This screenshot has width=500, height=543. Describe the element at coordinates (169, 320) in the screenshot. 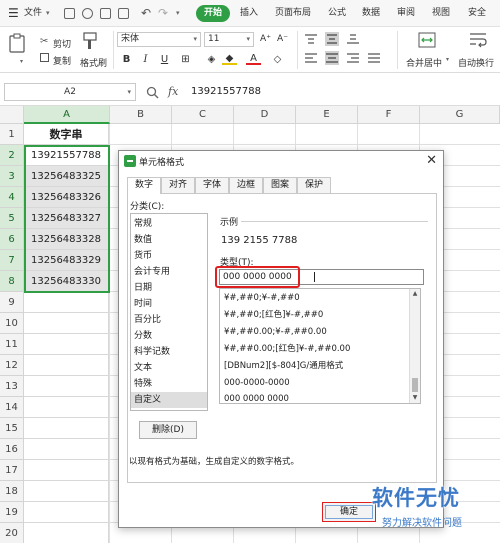

I see `list-item: 百分比` at that location.